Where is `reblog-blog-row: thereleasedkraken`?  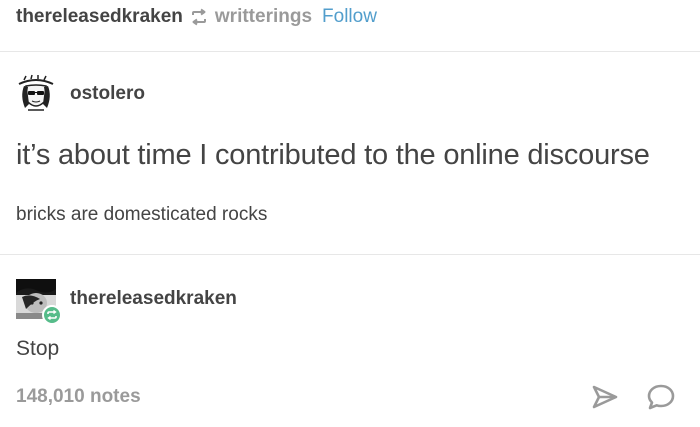 reblog-blog-row: thereleasedkraken is located at coordinates (126, 302).